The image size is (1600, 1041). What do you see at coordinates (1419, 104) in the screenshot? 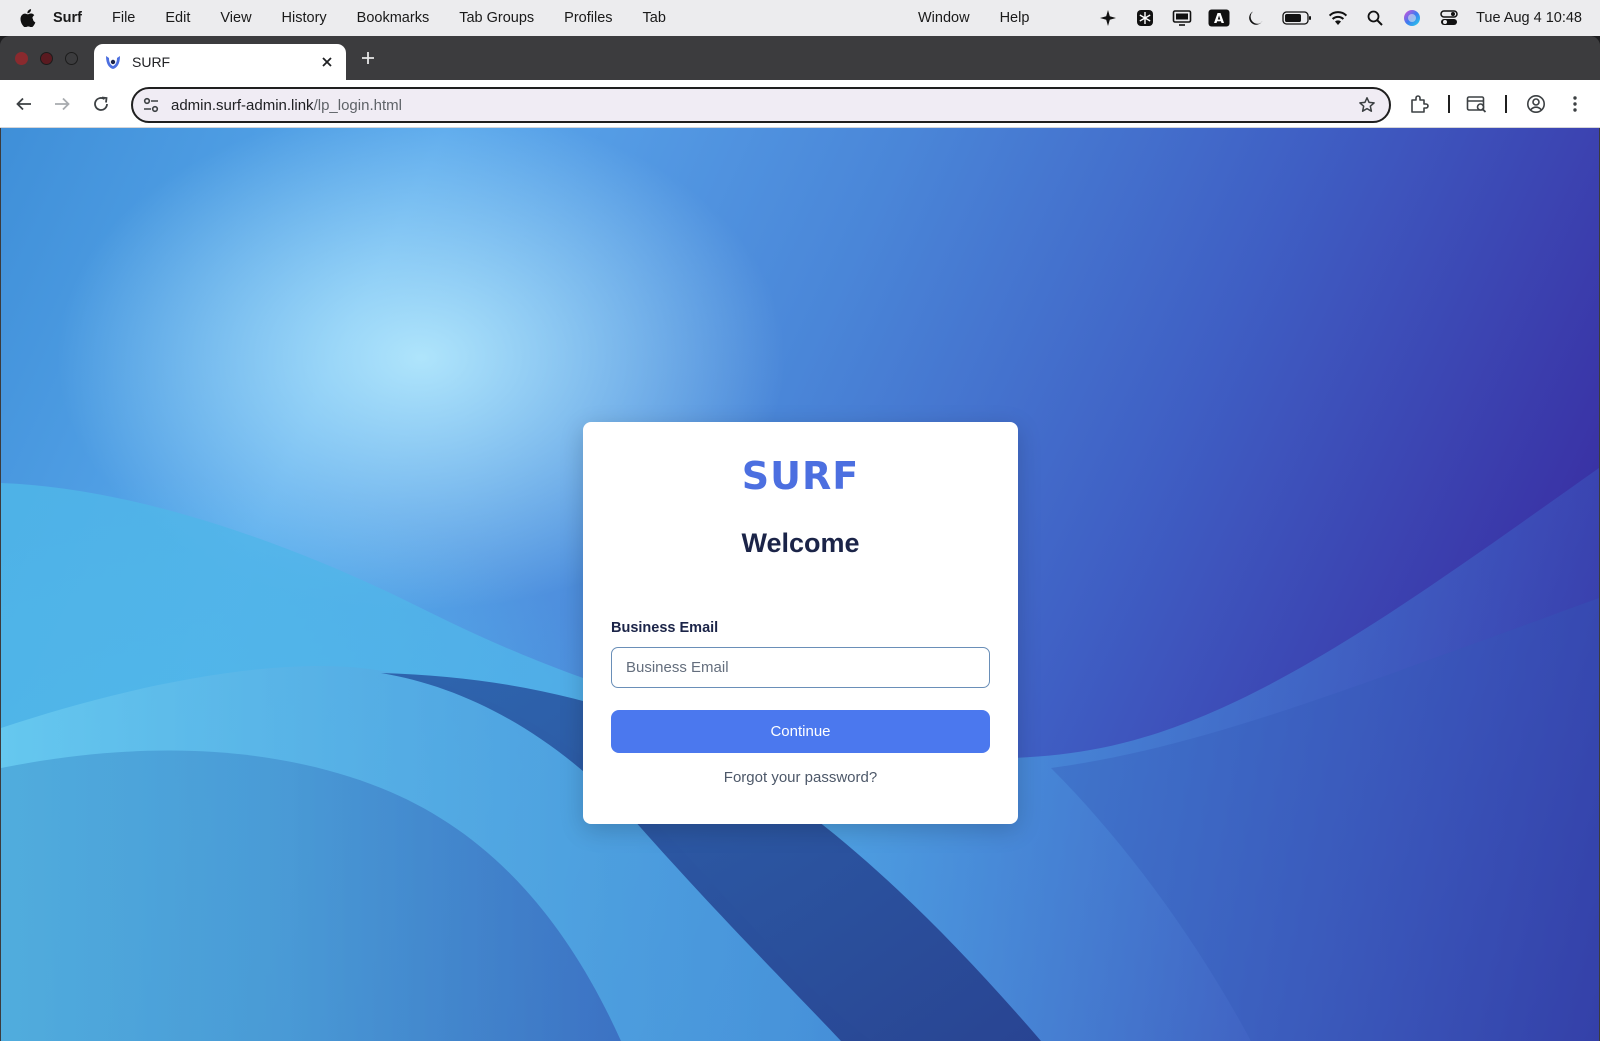
I see `extensions-icon` at bounding box center [1419, 104].